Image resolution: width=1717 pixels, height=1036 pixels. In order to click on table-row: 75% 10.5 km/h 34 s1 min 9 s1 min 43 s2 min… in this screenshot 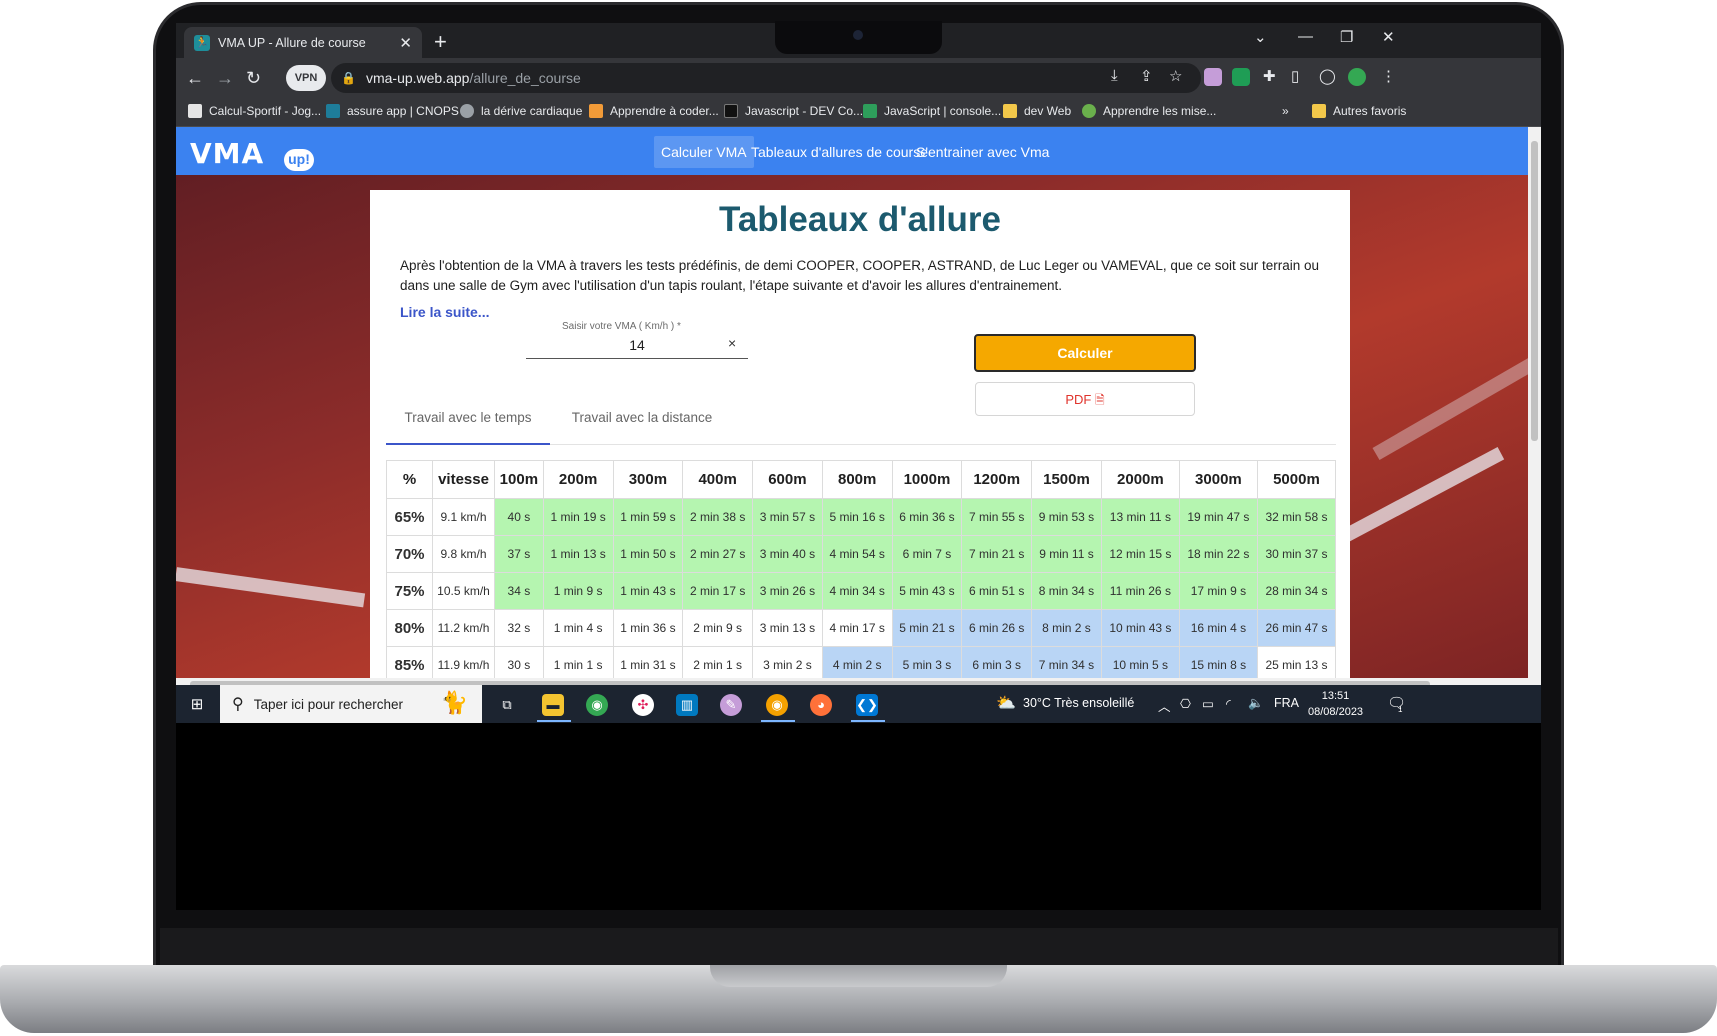, I will do `click(861, 591)`.